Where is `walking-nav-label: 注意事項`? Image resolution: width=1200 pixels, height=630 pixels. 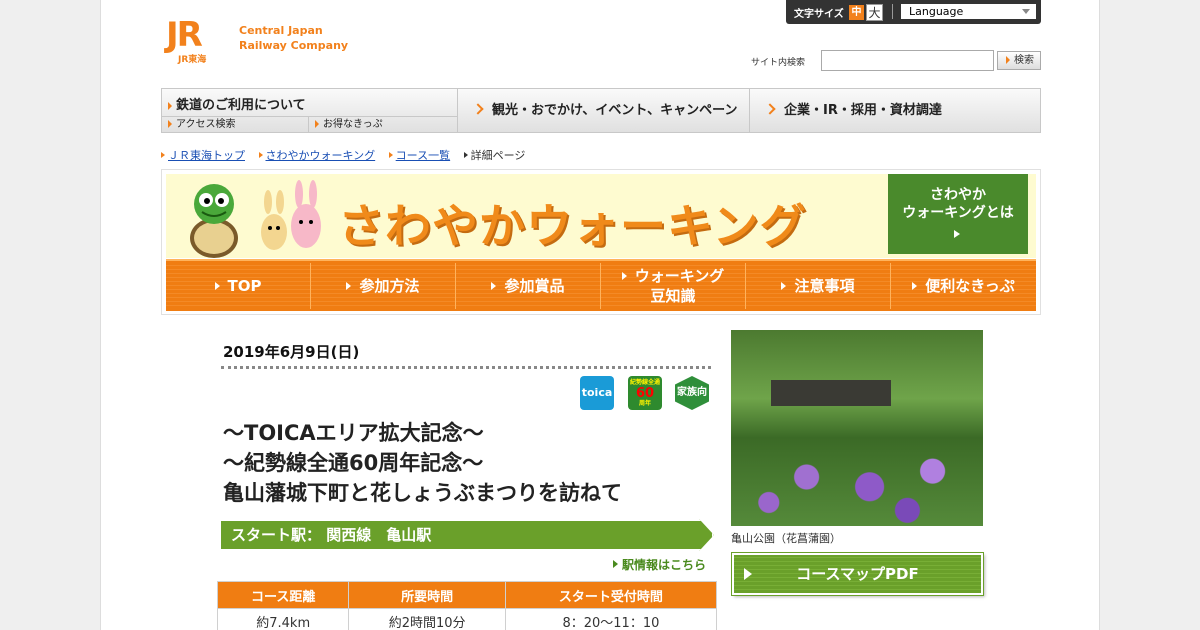
walking-nav-label: 注意事項 is located at coordinates (824, 286).